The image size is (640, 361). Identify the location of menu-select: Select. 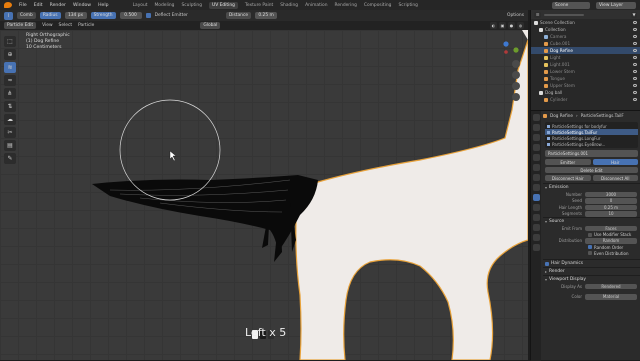
(66, 25).